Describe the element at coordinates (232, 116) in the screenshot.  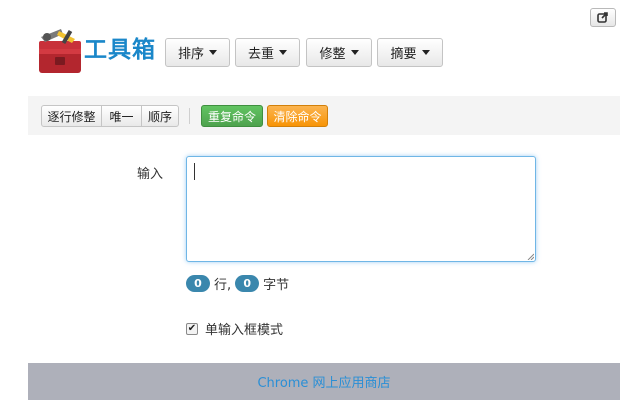
I see `repeat-command-button: 重复命令` at that location.